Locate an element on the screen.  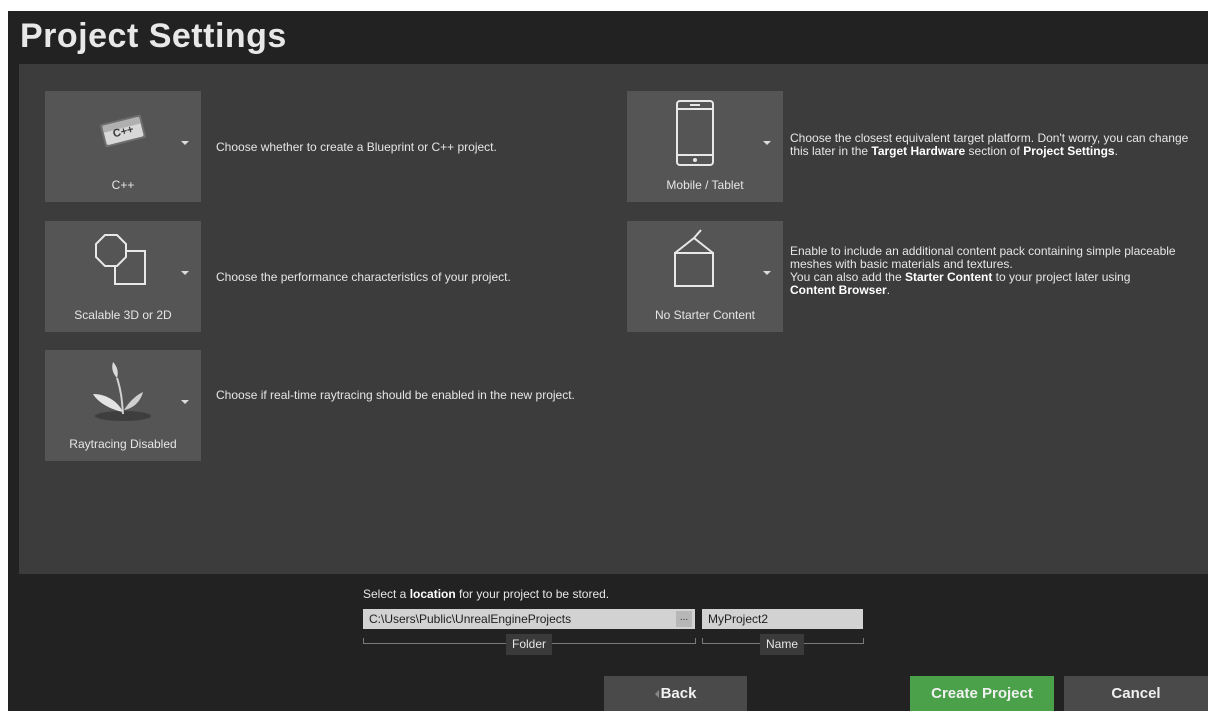
page-title: Project Settings is located at coordinates (153, 36).